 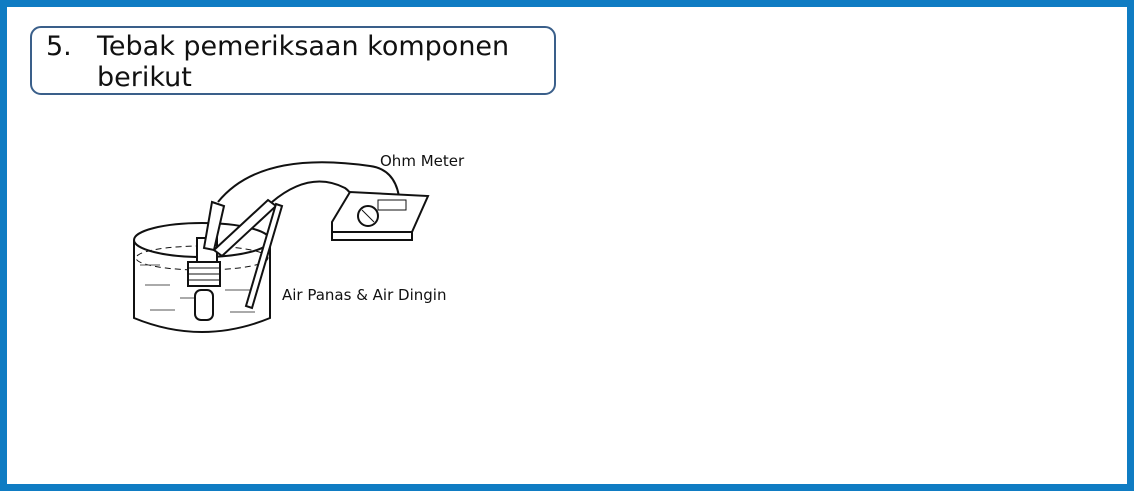 I want to click on label-water: Air Panas & Air Dingin, so click(x=364, y=295).